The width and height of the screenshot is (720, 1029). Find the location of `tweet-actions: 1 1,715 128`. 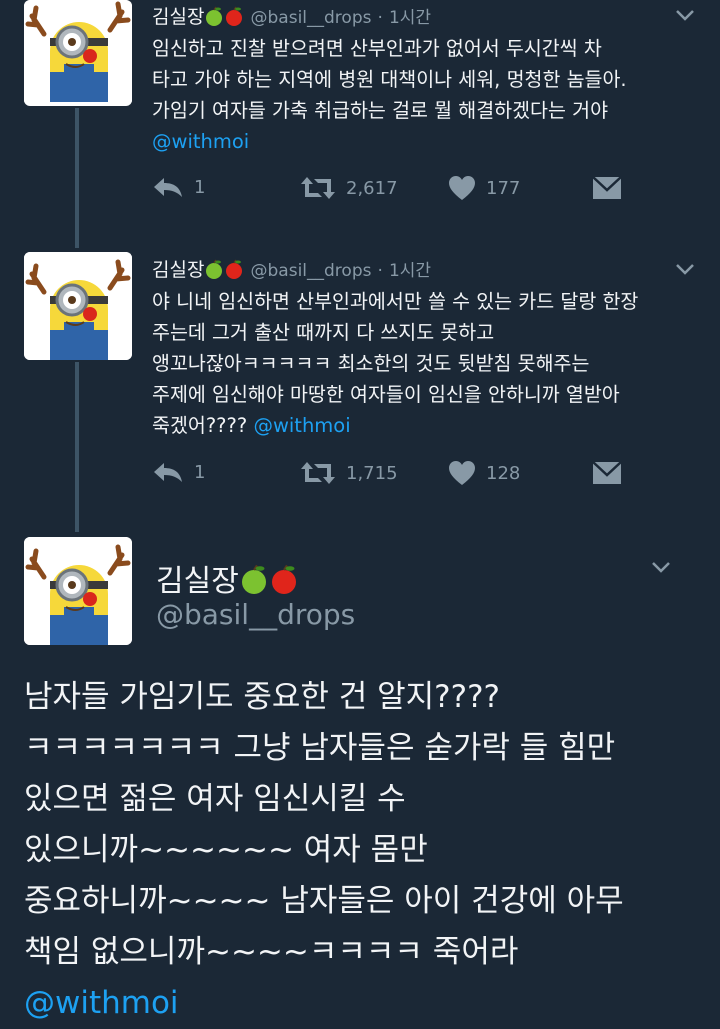

tweet-actions: 1 1,715 128 is located at coordinates (392, 477).